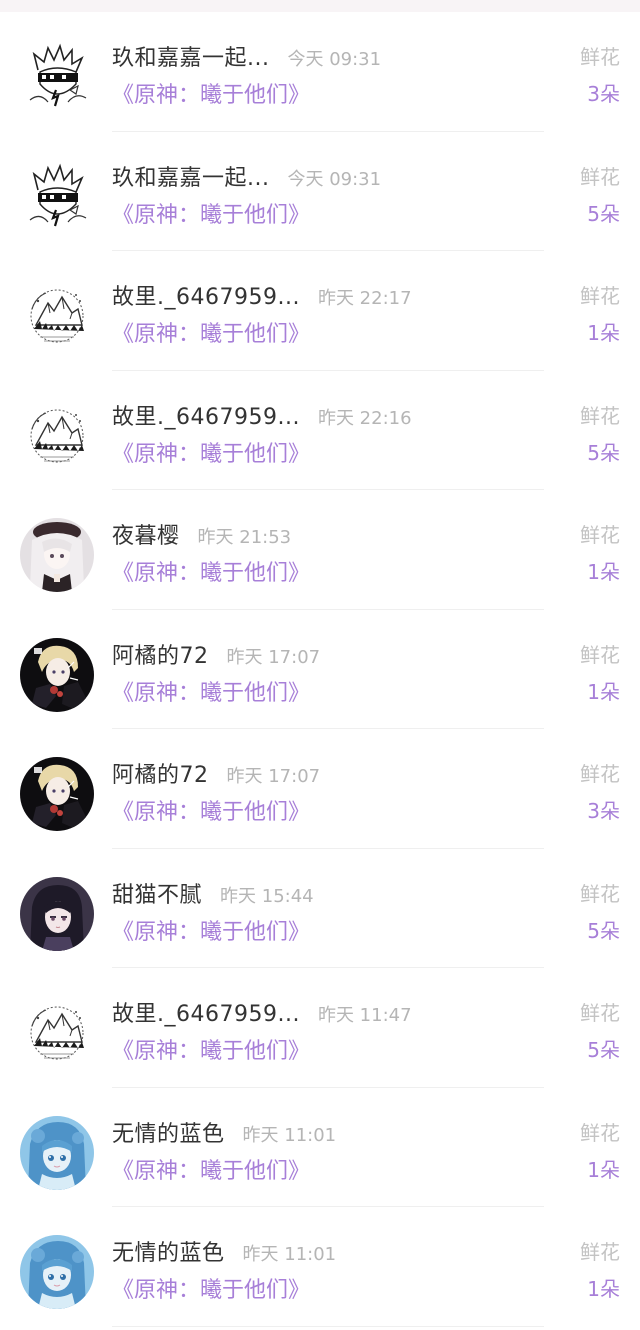 The image size is (640, 1330). Describe the element at coordinates (320, 6) in the screenshot. I see `top-strip` at that location.